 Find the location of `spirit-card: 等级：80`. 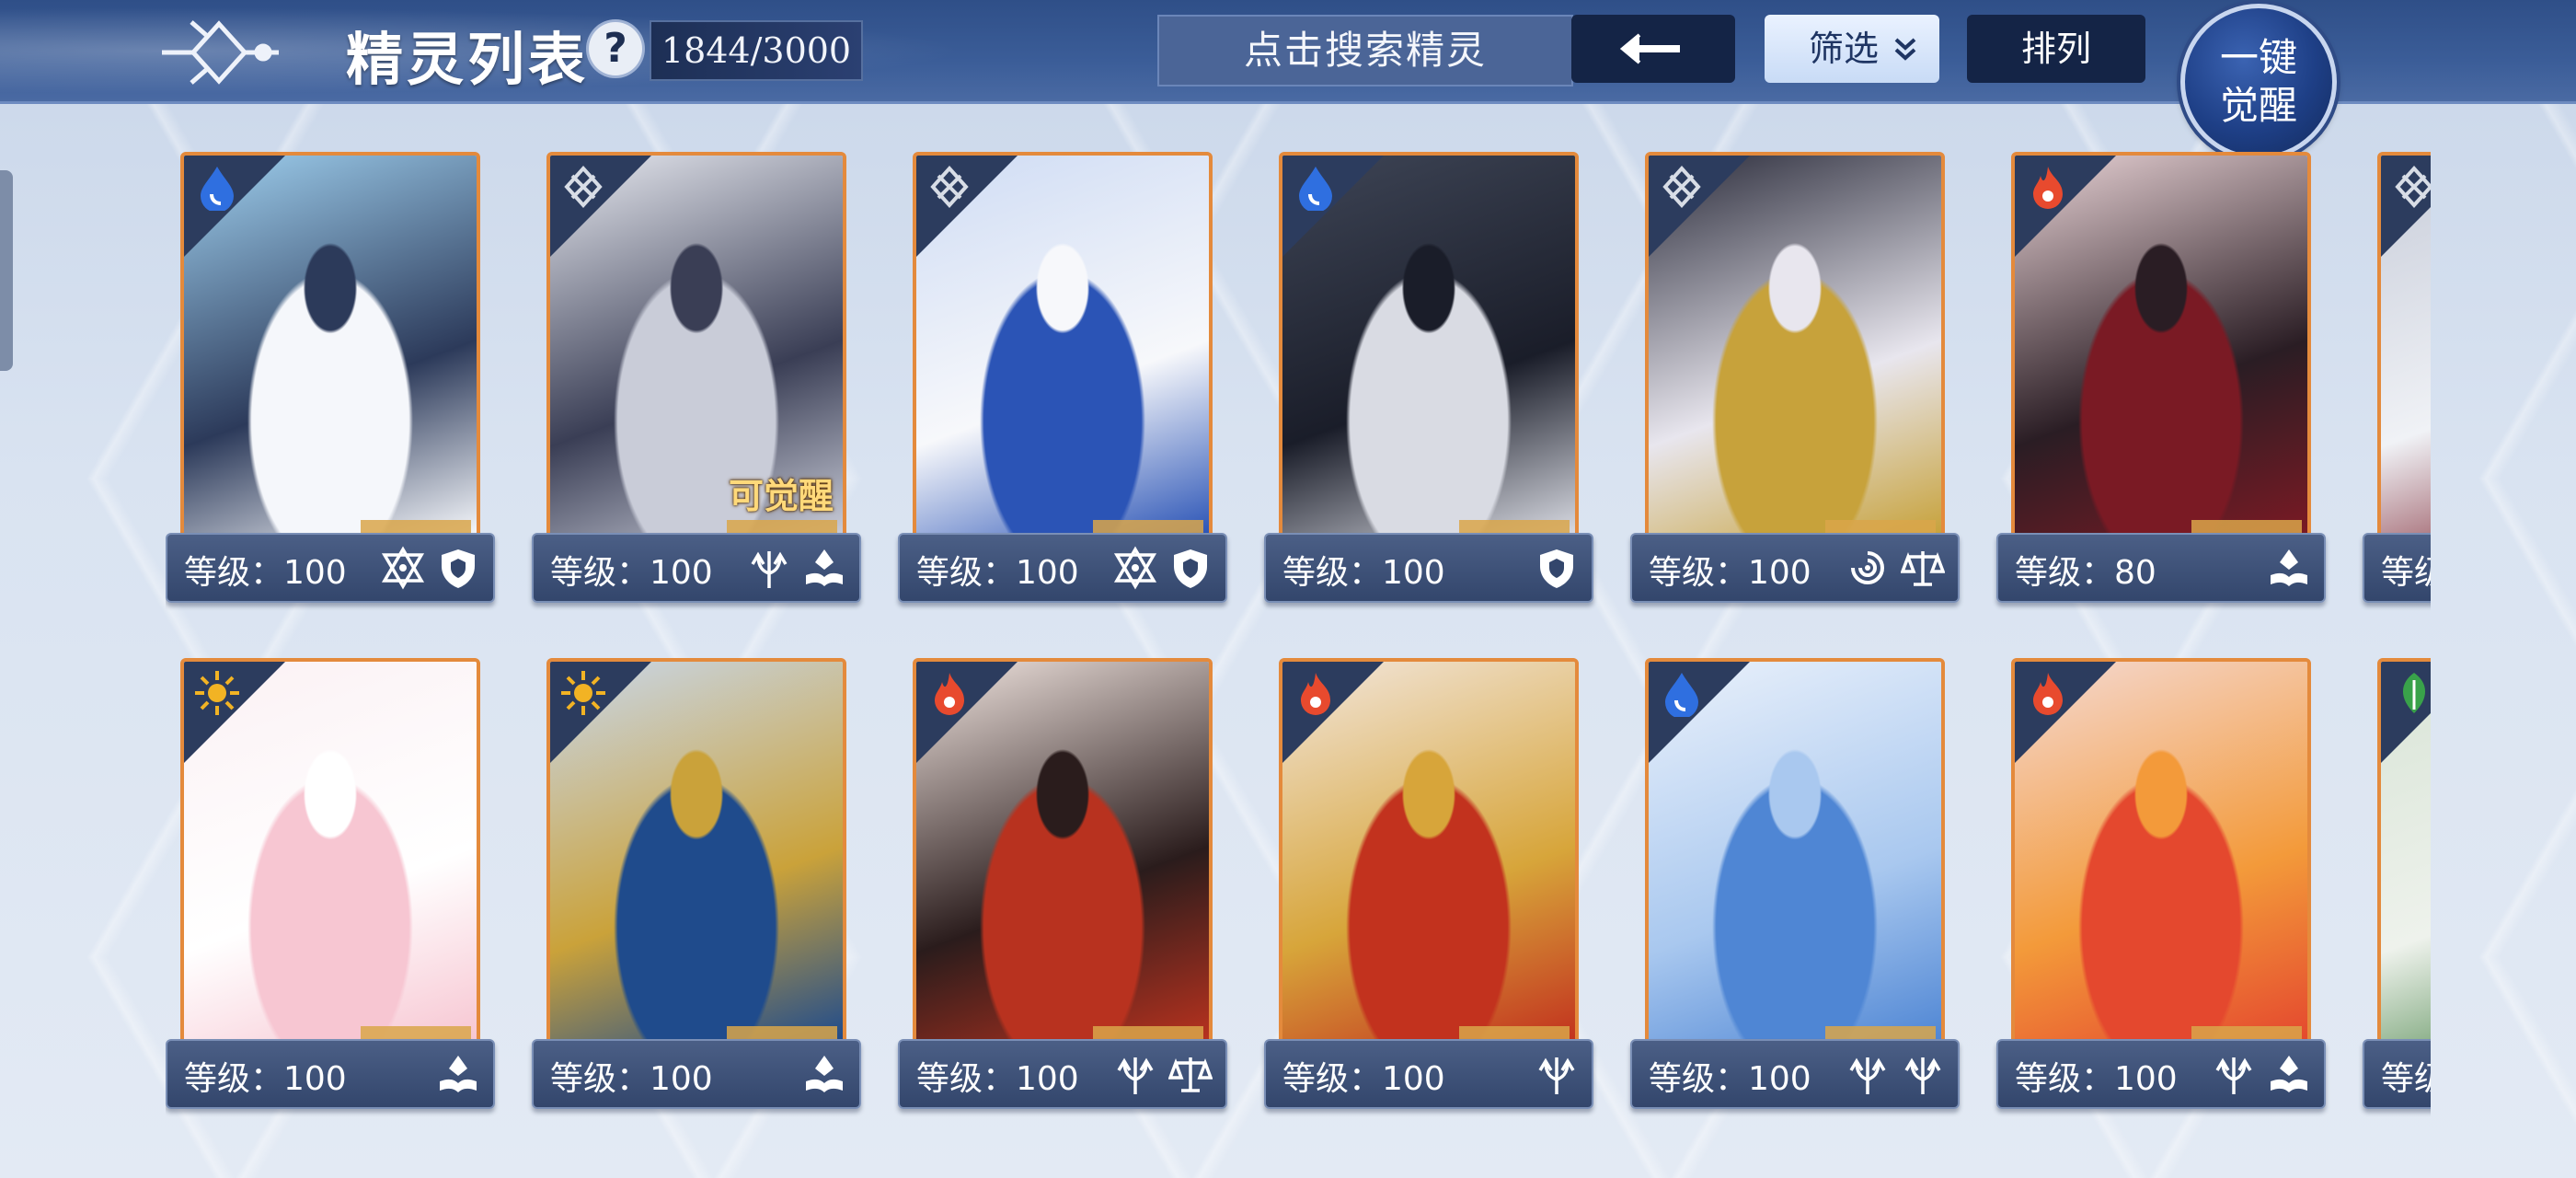

spirit-card: 等级：80 is located at coordinates (2161, 382).